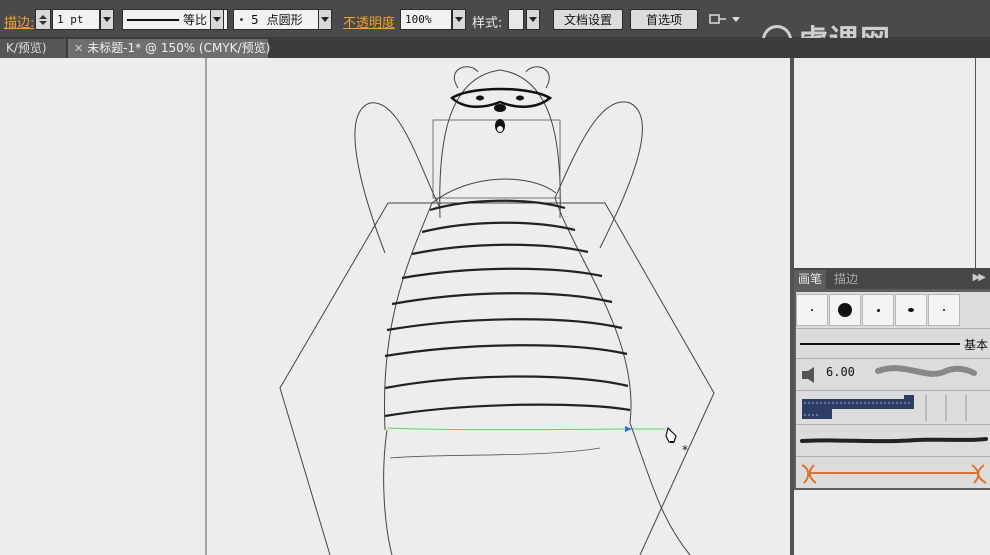  I want to click on brush-library: 基本 6.00, so click(893, 390).